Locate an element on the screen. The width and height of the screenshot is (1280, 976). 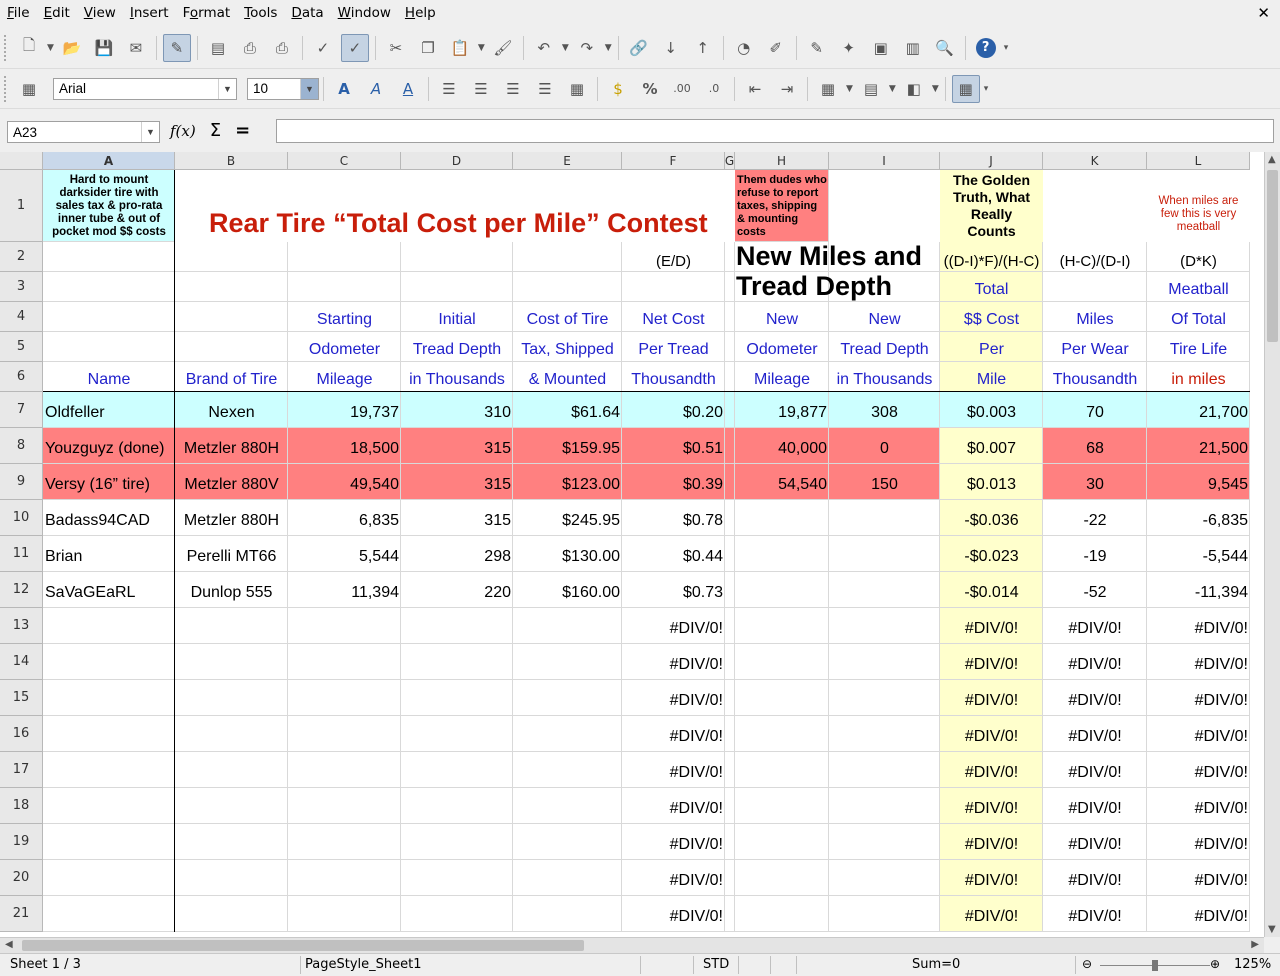
header-h4: New is located at coordinates (782, 317).